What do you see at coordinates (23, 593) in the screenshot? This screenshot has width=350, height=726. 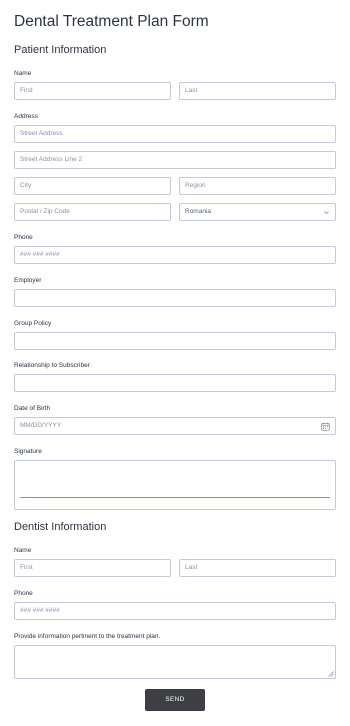 I see `dentist-phone-label: Phone` at bounding box center [23, 593].